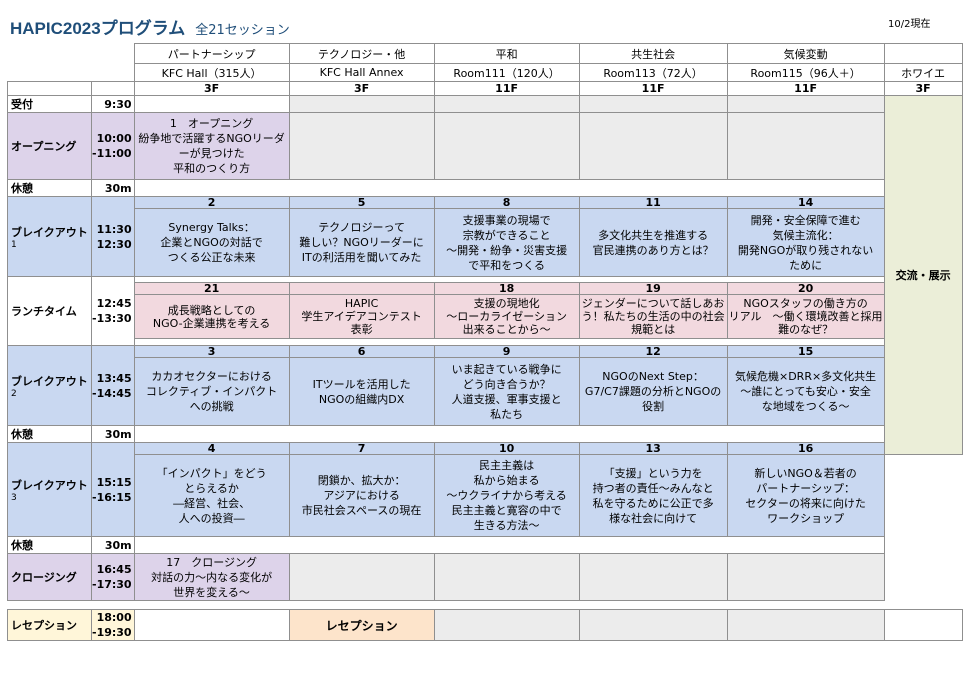 The width and height of the screenshot is (973, 686). What do you see at coordinates (361, 72) in the screenshot?
I see `room-name: KFC Hall Annex` at bounding box center [361, 72].